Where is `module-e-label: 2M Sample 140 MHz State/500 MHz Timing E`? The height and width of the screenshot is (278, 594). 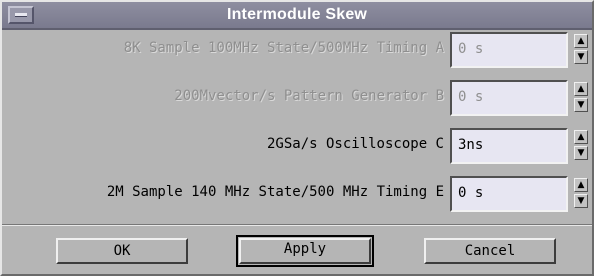 module-e-label: 2M Sample 140 MHz State/500 MHz Timing E is located at coordinates (275, 192).